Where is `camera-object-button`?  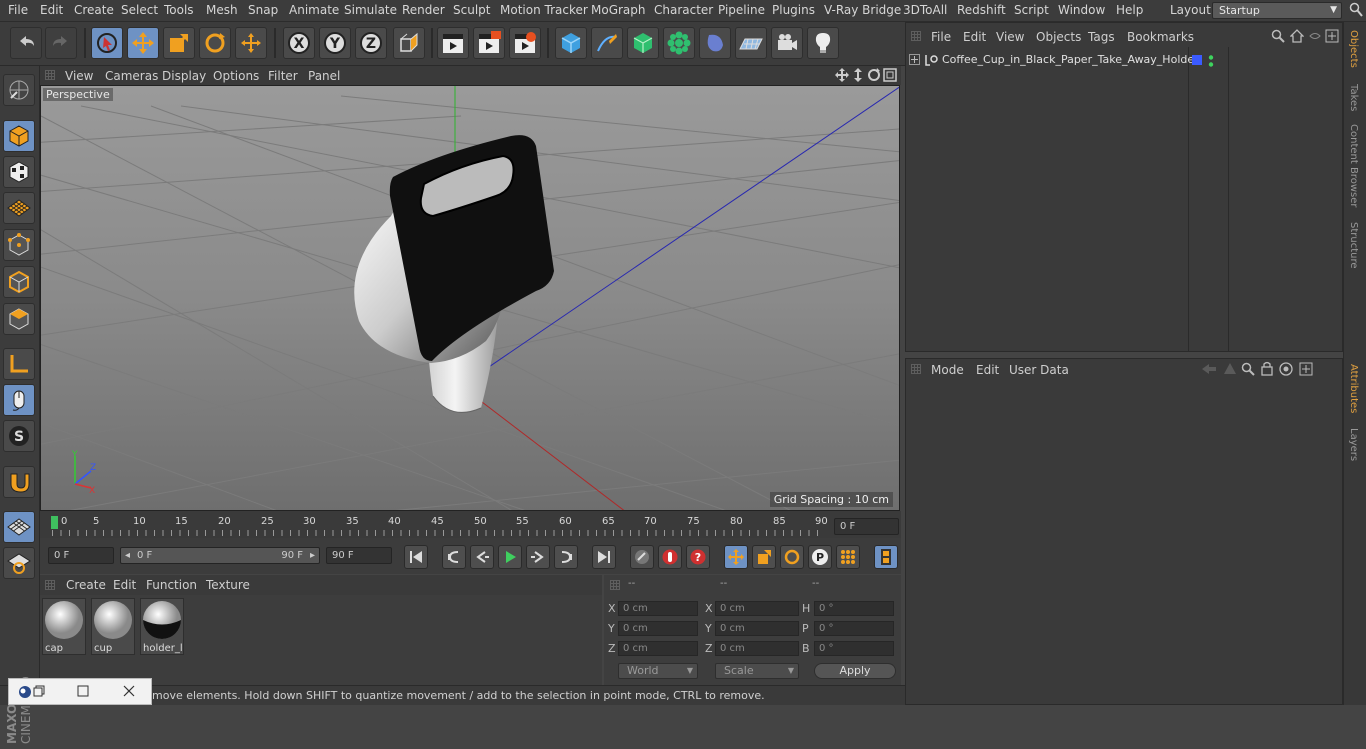
camera-object-button is located at coordinates (787, 43).